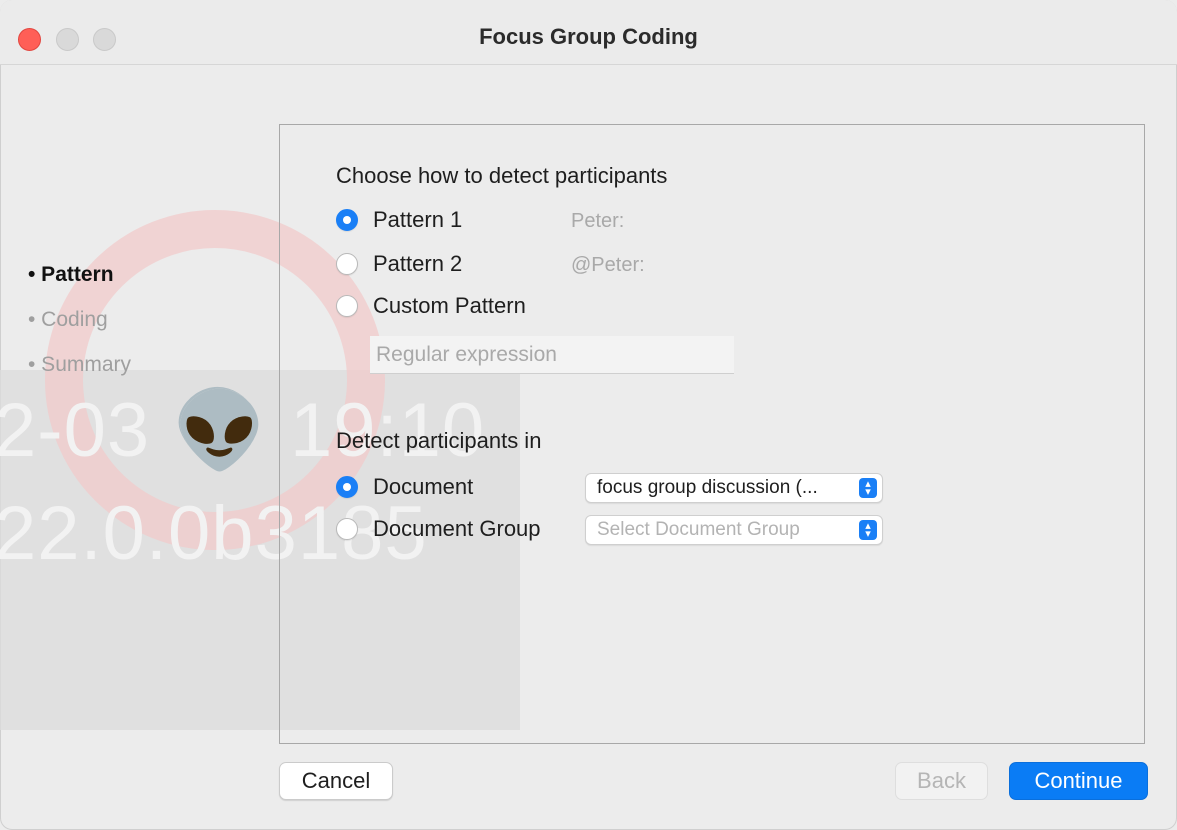 The width and height of the screenshot is (1177, 830). What do you see at coordinates (698, 529) in the screenshot?
I see `document-group-select-value: Select Document Group` at bounding box center [698, 529].